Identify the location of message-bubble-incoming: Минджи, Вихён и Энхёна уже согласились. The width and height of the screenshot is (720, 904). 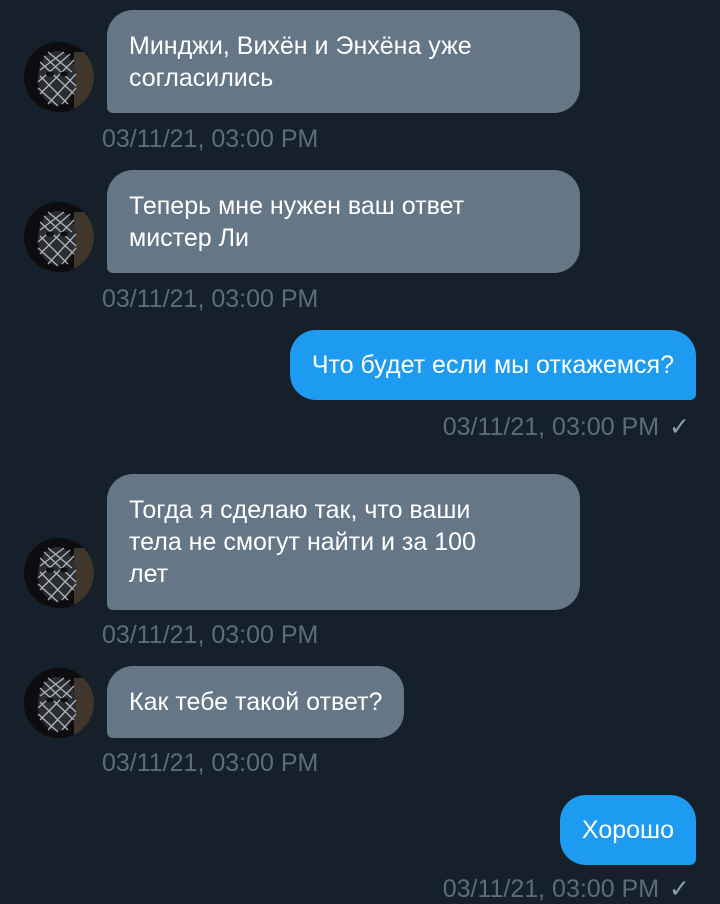
(343, 61).